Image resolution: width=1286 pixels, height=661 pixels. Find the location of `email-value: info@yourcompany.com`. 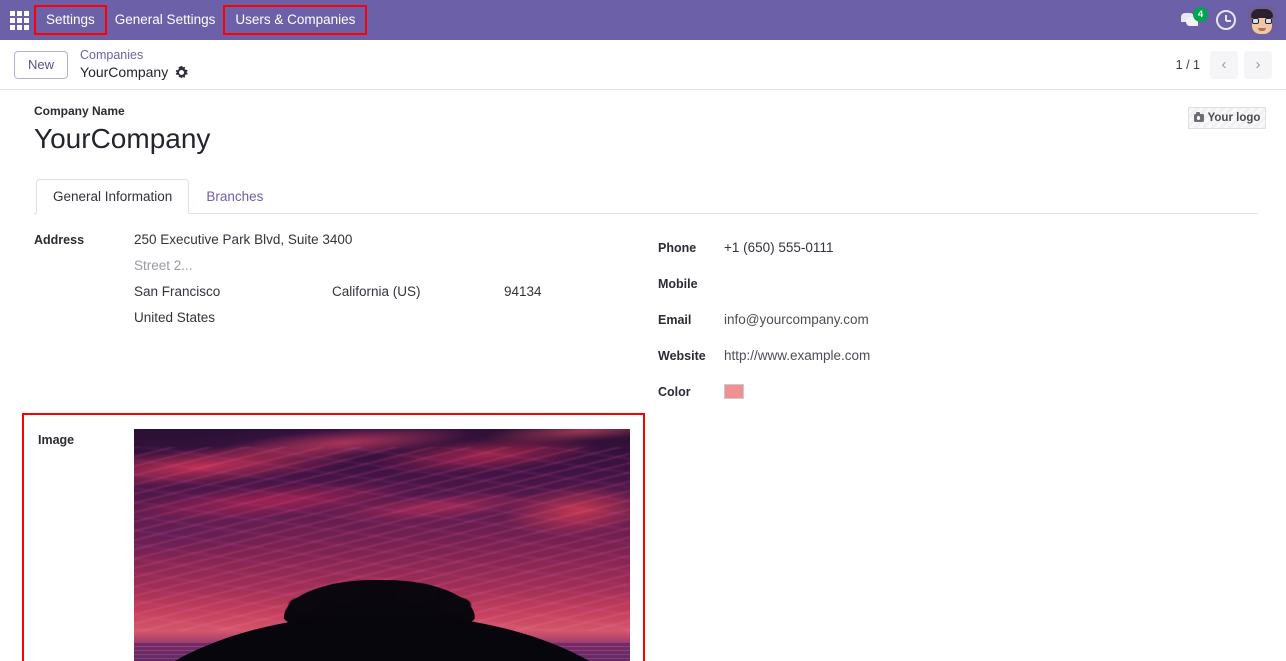

email-value: info@yourcompany.com is located at coordinates (796, 319).